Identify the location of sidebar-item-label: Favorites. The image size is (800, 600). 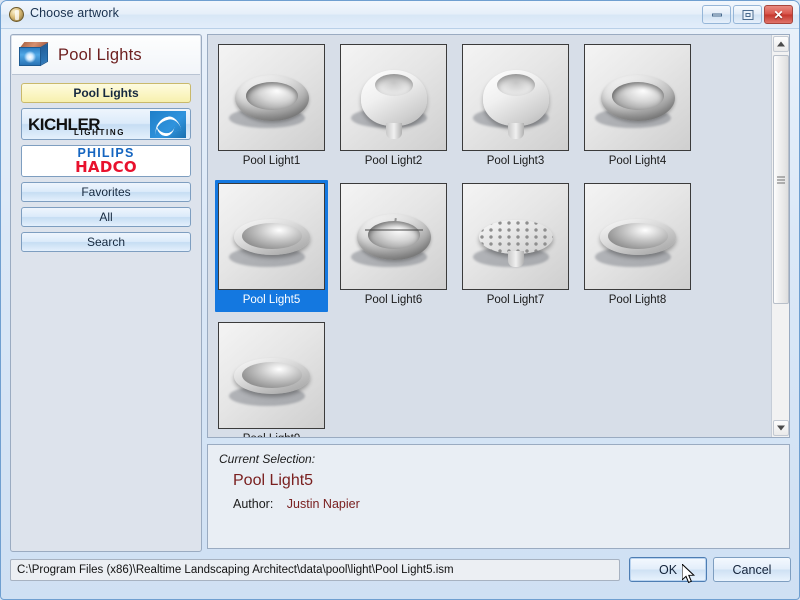
(106, 192).